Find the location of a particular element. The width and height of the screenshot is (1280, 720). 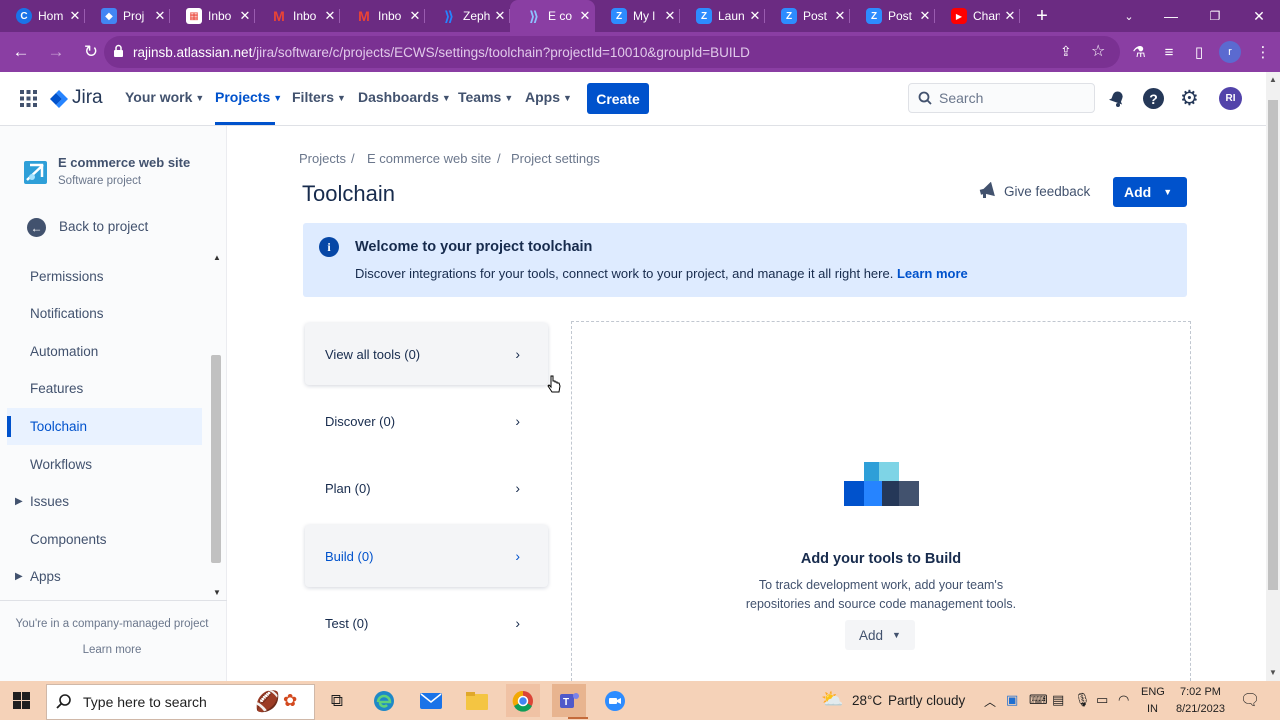

page-scrollbar: ▲ ▼ is located at coordinates (1273, 376).